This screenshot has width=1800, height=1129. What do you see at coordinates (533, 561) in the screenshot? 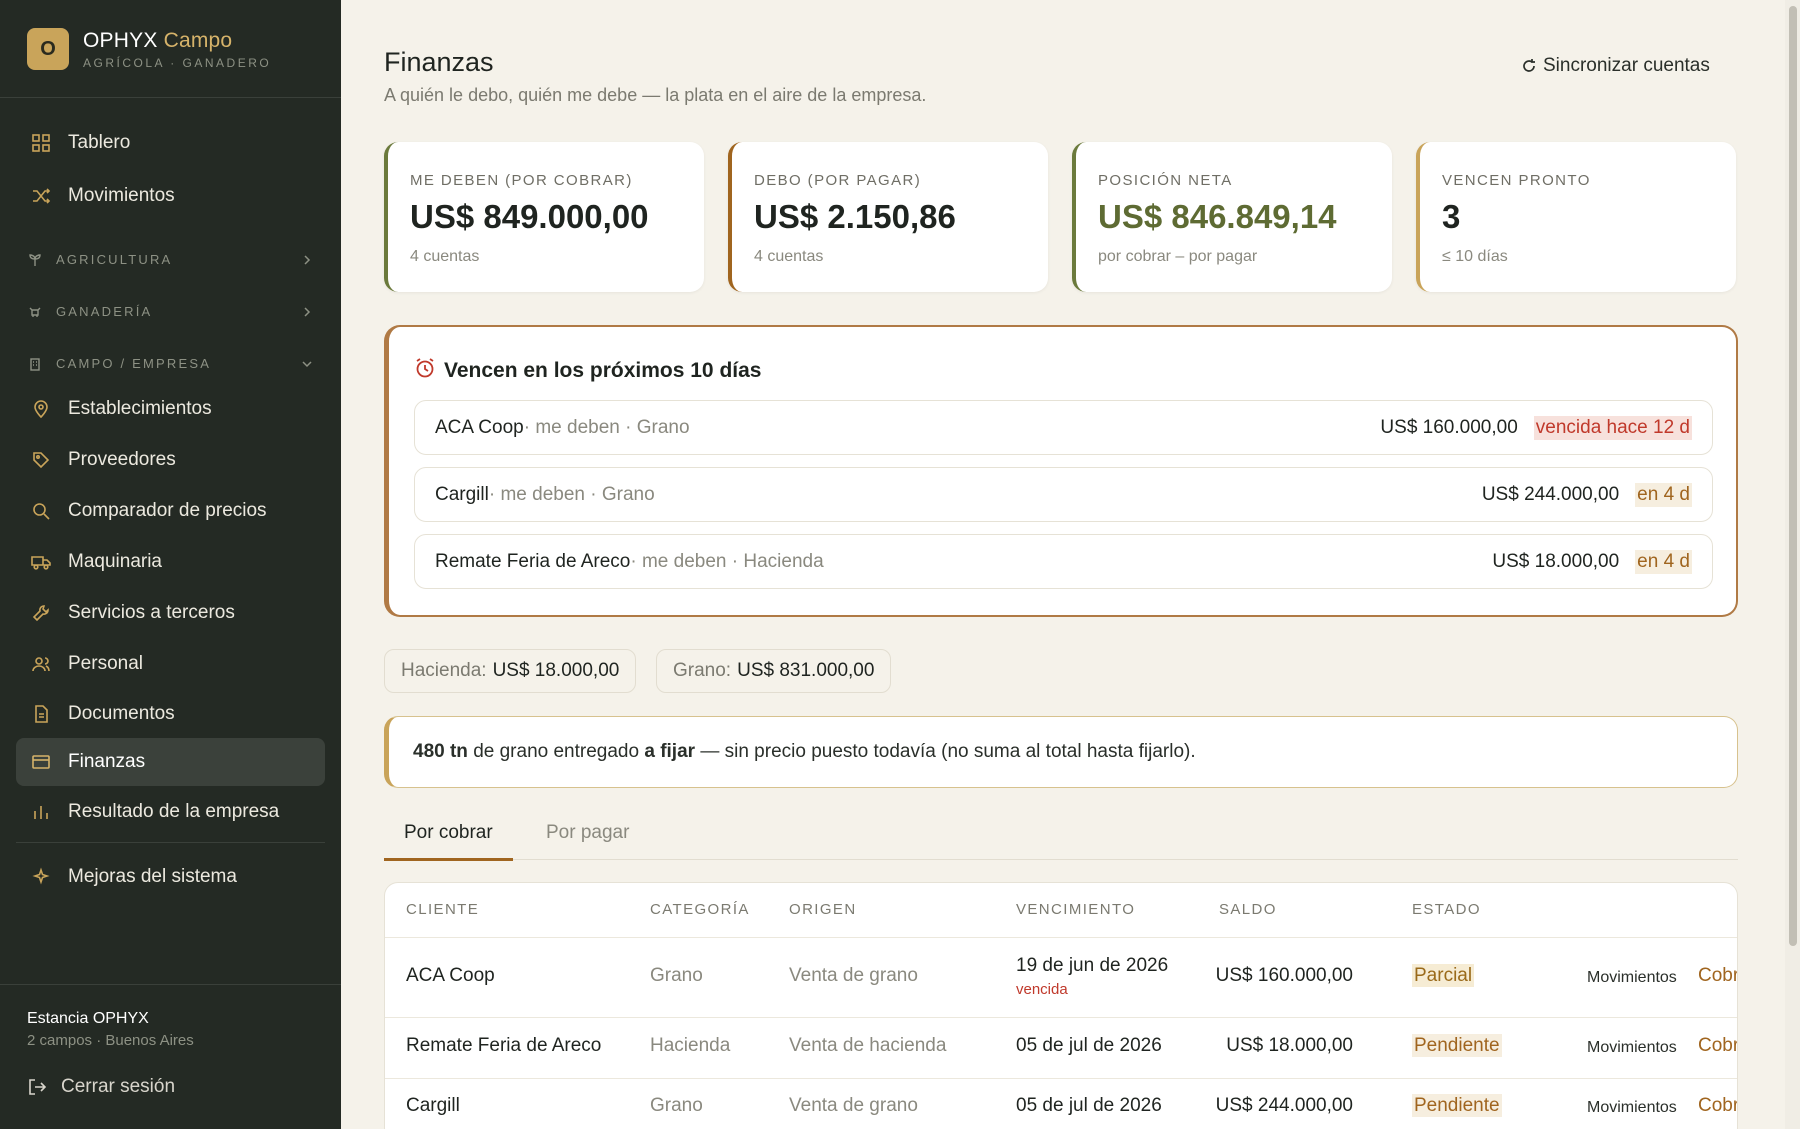
I see `due-row-who: Remate Feria de Areco` at bounding box center [533, 561].